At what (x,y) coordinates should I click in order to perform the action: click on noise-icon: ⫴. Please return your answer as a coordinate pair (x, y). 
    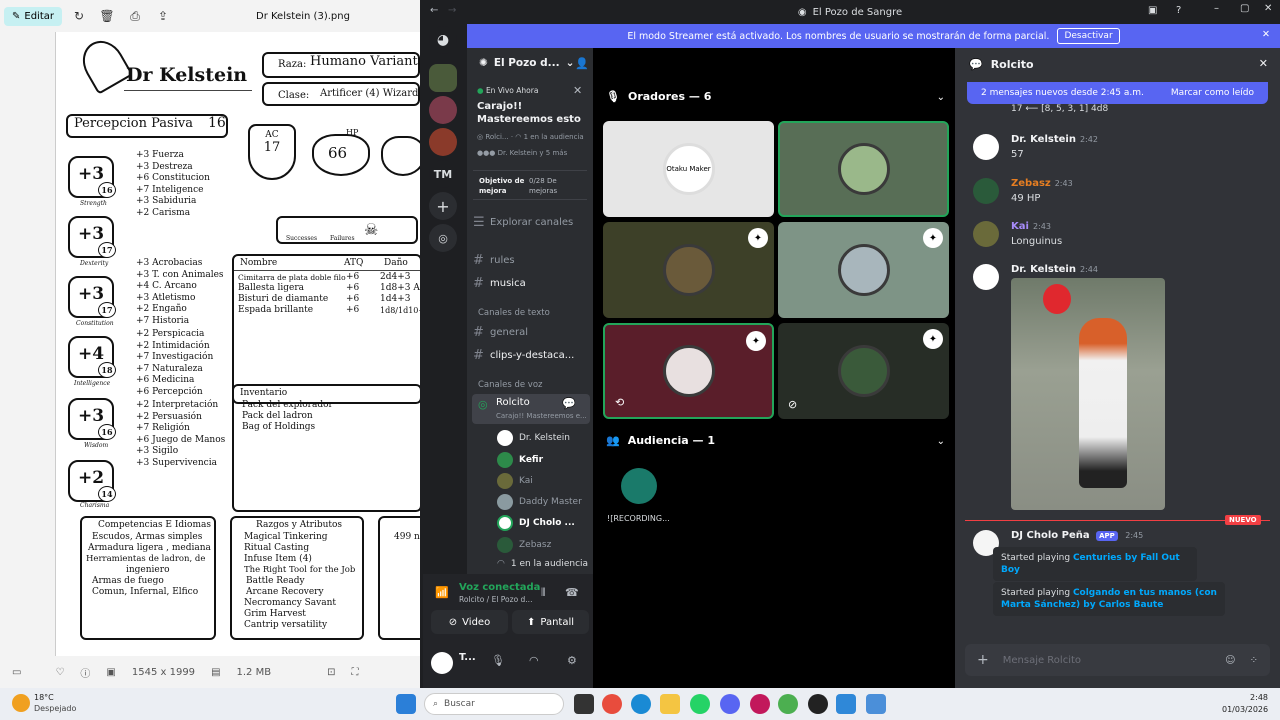
    Looking at the image, I should click on (543, 593).